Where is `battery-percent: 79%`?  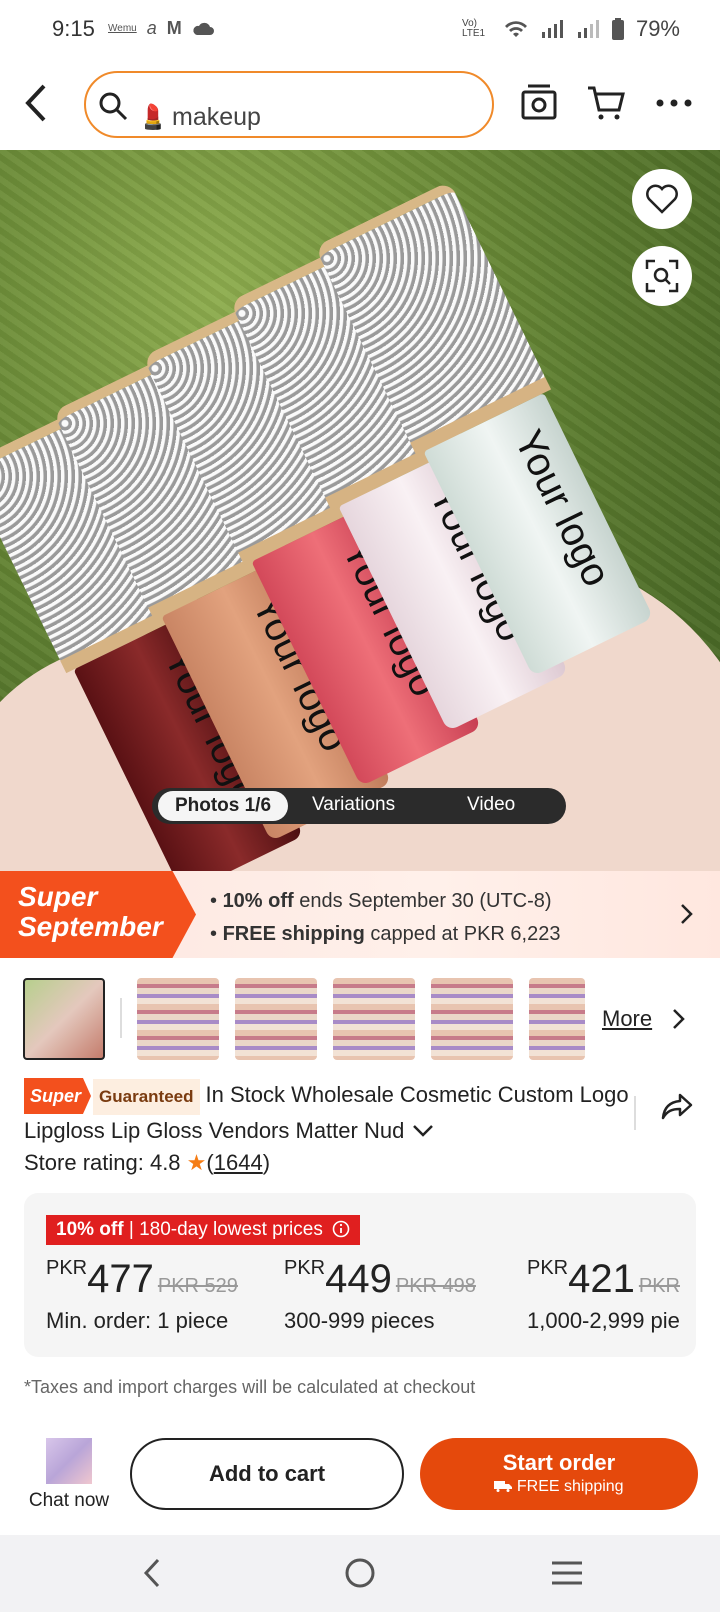
battery-percent: 79% is located at coordinates (657, 28).